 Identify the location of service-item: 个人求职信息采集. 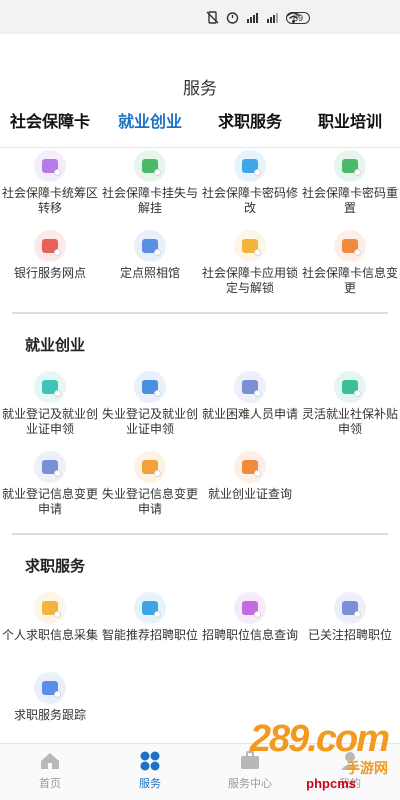
(50, 630).